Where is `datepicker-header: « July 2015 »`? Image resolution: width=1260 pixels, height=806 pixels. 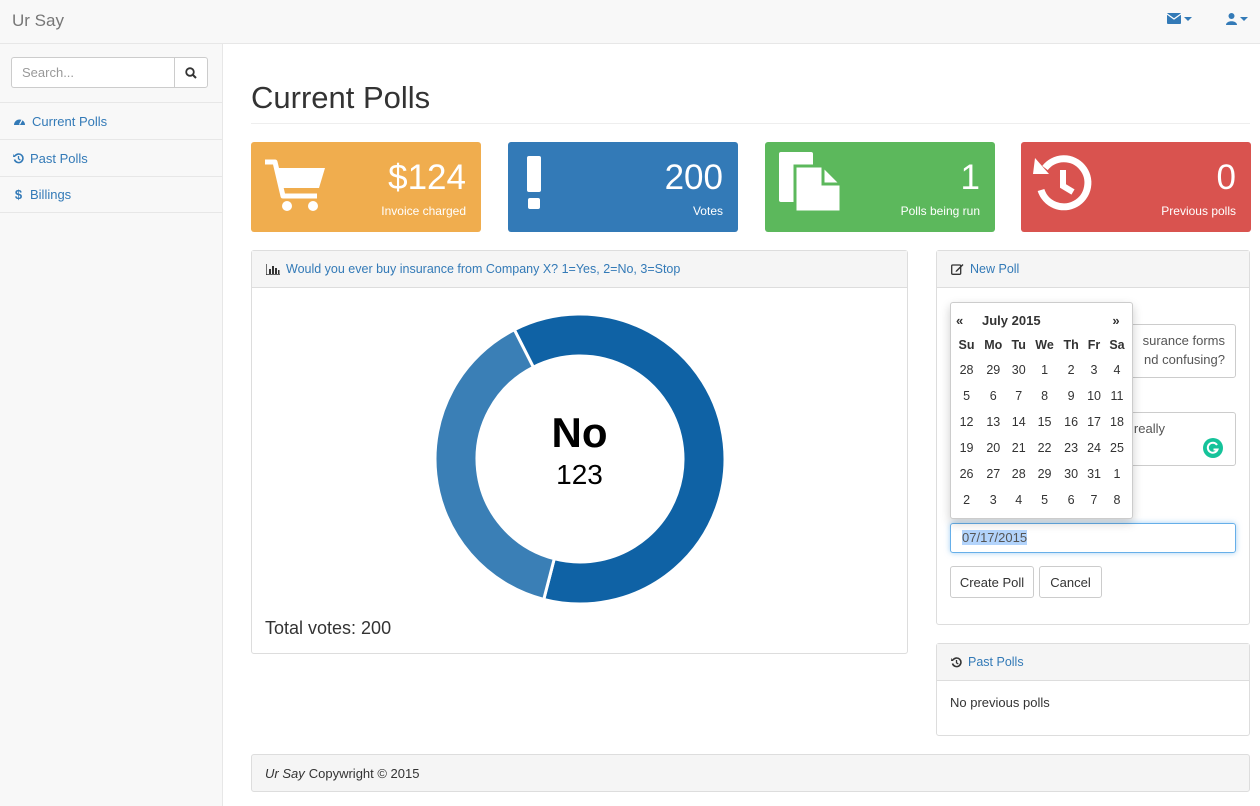
datepicker-header: « July 2015 » is located at coordinates (1041, 320).